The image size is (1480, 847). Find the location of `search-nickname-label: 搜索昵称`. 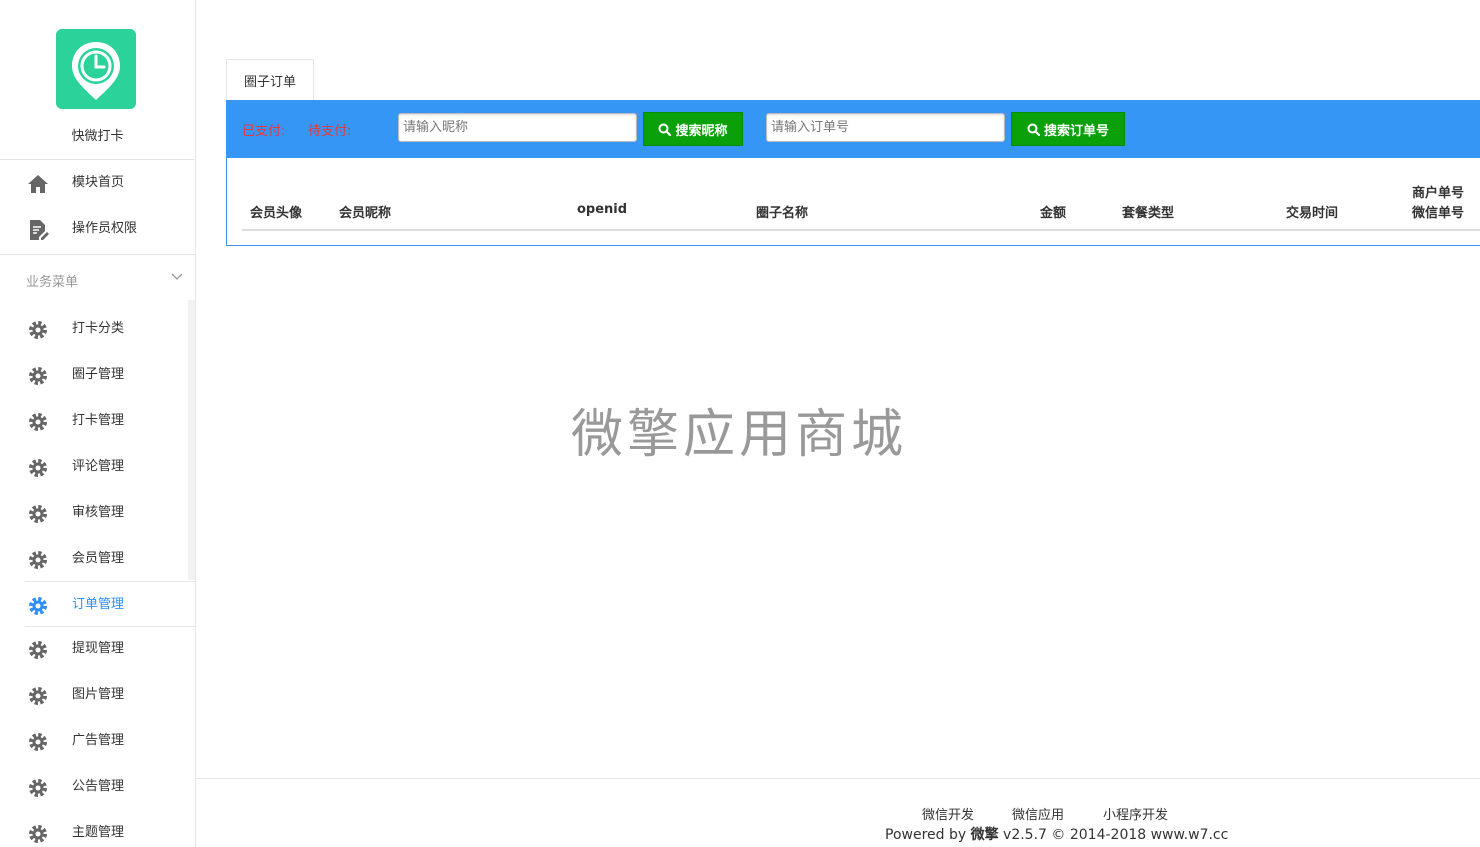

search-nickname-label: 搜索昵称 is located at coordinates (701, 131).